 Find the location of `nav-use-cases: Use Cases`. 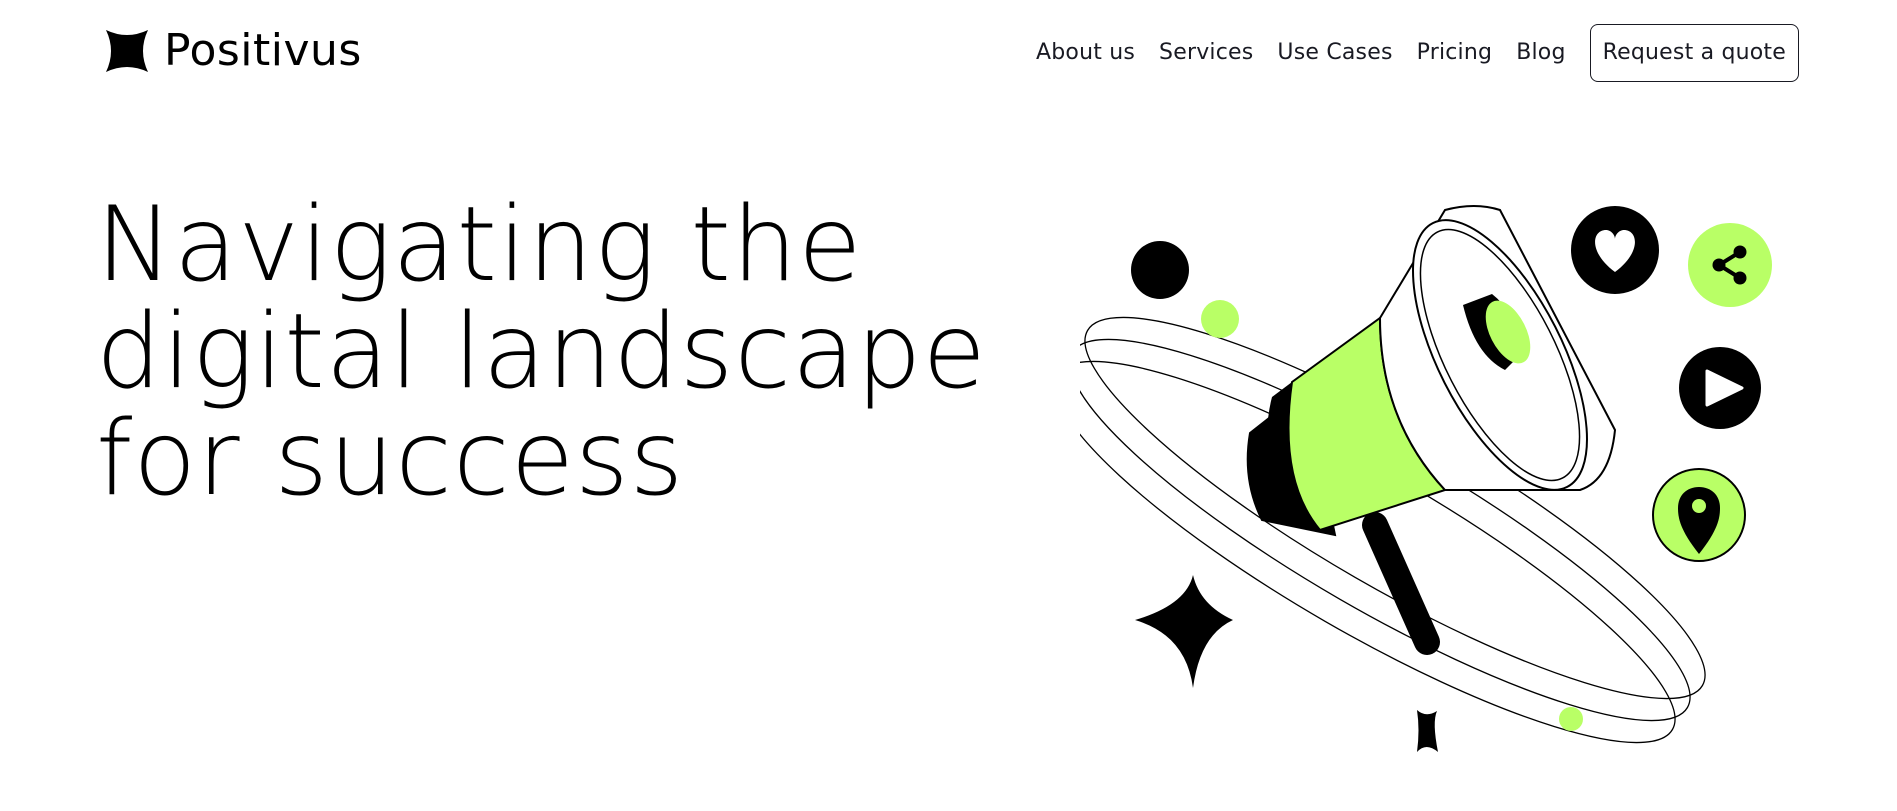

nav-use-cases: Use Cases is located at coordinates (1334, 53).